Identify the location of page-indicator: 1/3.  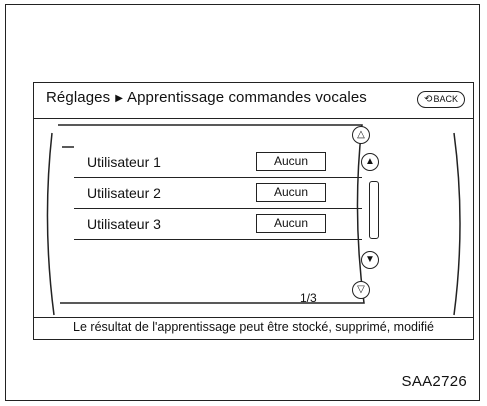
(308, 298).